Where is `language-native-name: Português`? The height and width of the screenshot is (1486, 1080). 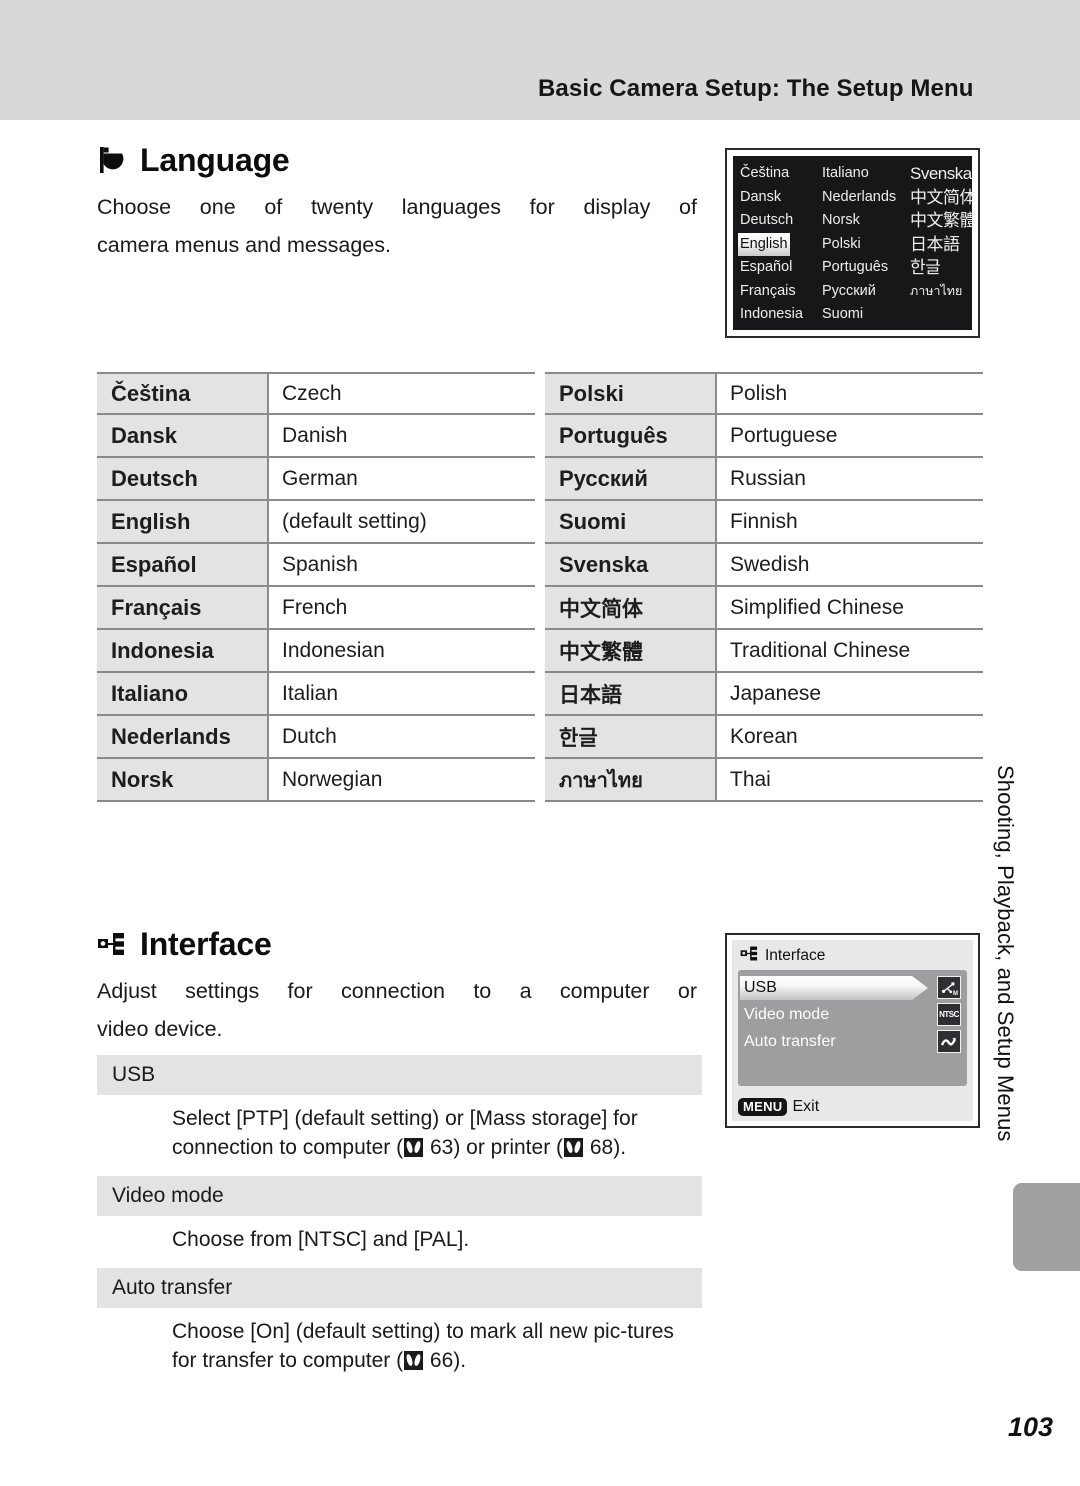 language-native-name: Português is located at coordinates (631, 435).